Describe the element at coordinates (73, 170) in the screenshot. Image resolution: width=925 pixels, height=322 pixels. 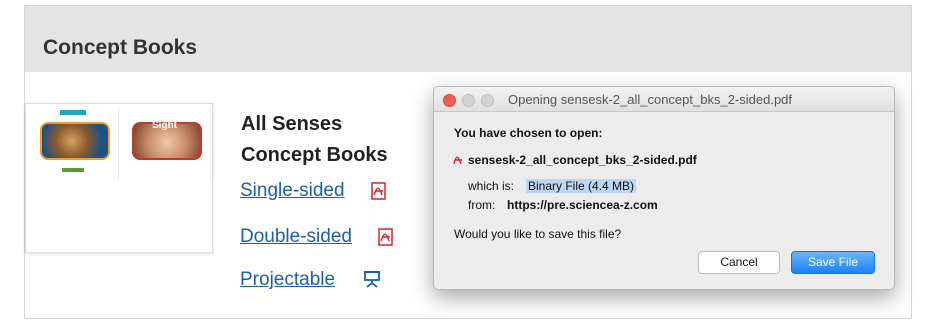
I see `cover-footer-bar` at that location.